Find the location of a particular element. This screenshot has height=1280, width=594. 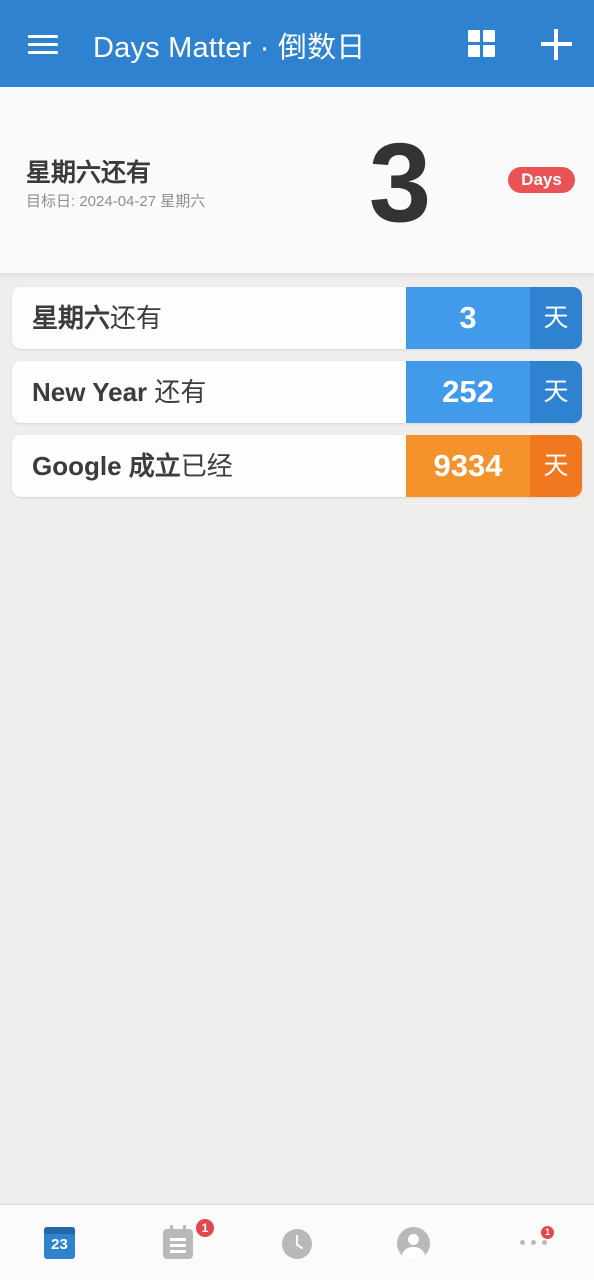

app-bar: Days Matter · 倒数日 is located at coordinates (297, 43).